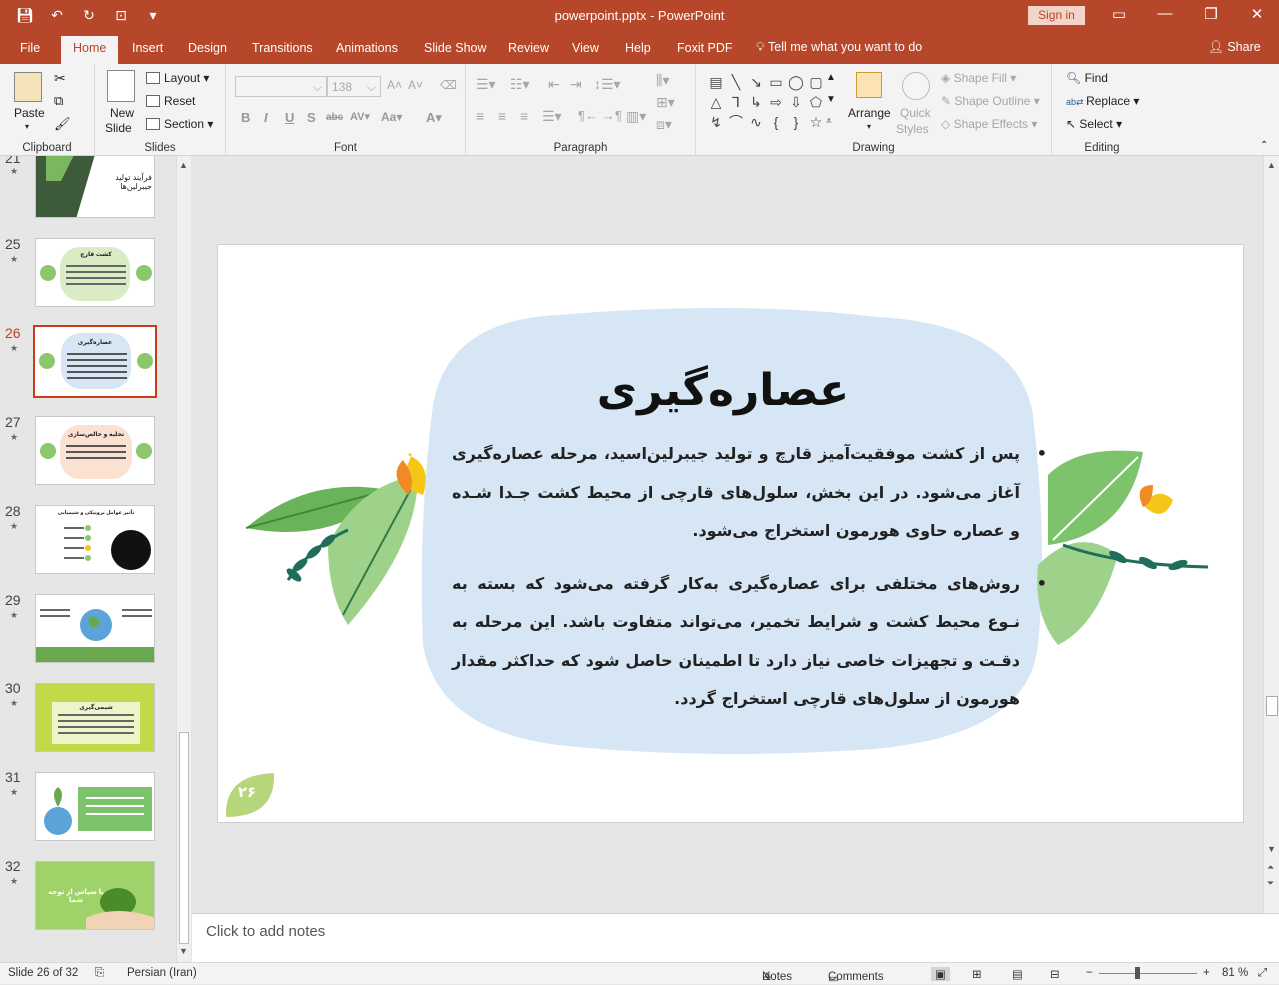 This screenshot has height=985, width=1279. Describe the element at coordinates (588, 115) in the screenshot. I see `rtl-icon: ¶←` at that location.